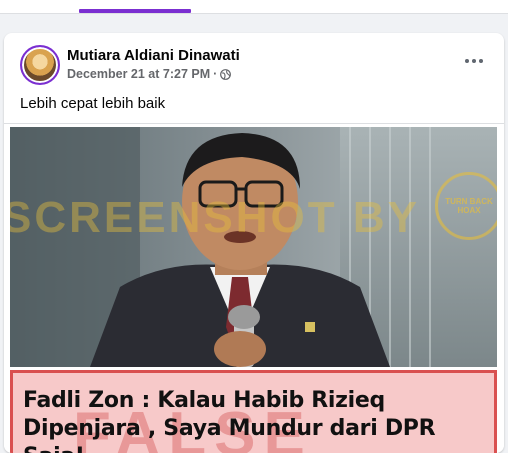 The height and width of the screenshot is (453, 508). Describe the element at coordinates (254, 7) in the screenshot. I see `top-navigation-bar` at that location.